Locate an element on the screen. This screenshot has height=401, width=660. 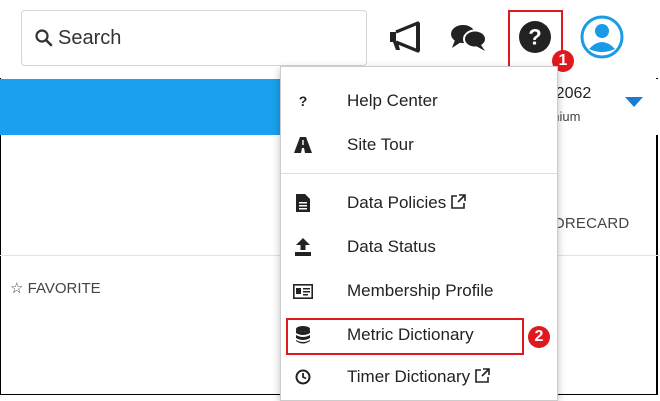
favorite-button: ☆ FAVORITE is located at coordinates (55, 288).